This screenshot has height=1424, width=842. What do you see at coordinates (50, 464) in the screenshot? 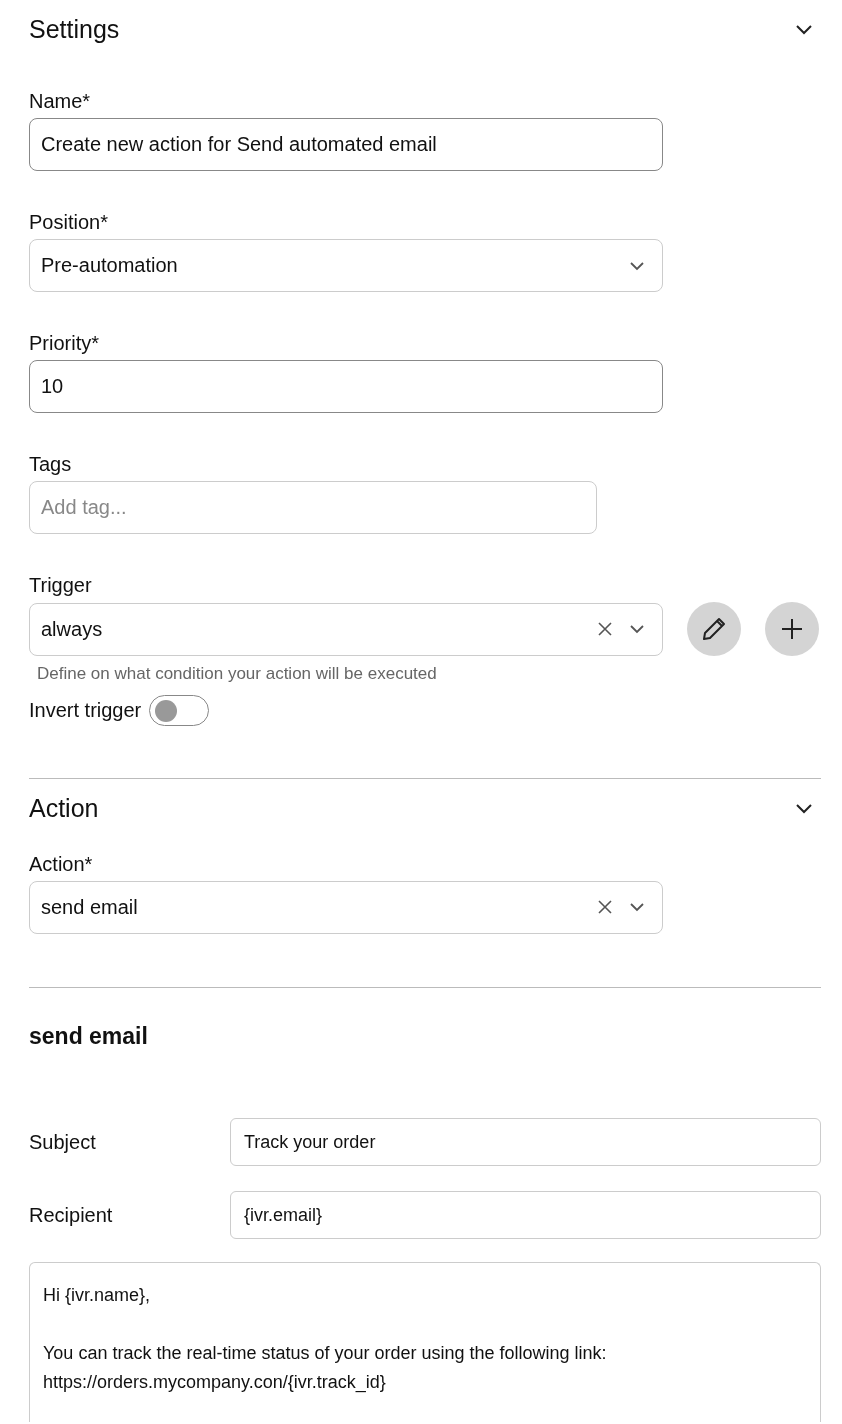
I see `field-label: Tags` at bounding box center [50, 464].